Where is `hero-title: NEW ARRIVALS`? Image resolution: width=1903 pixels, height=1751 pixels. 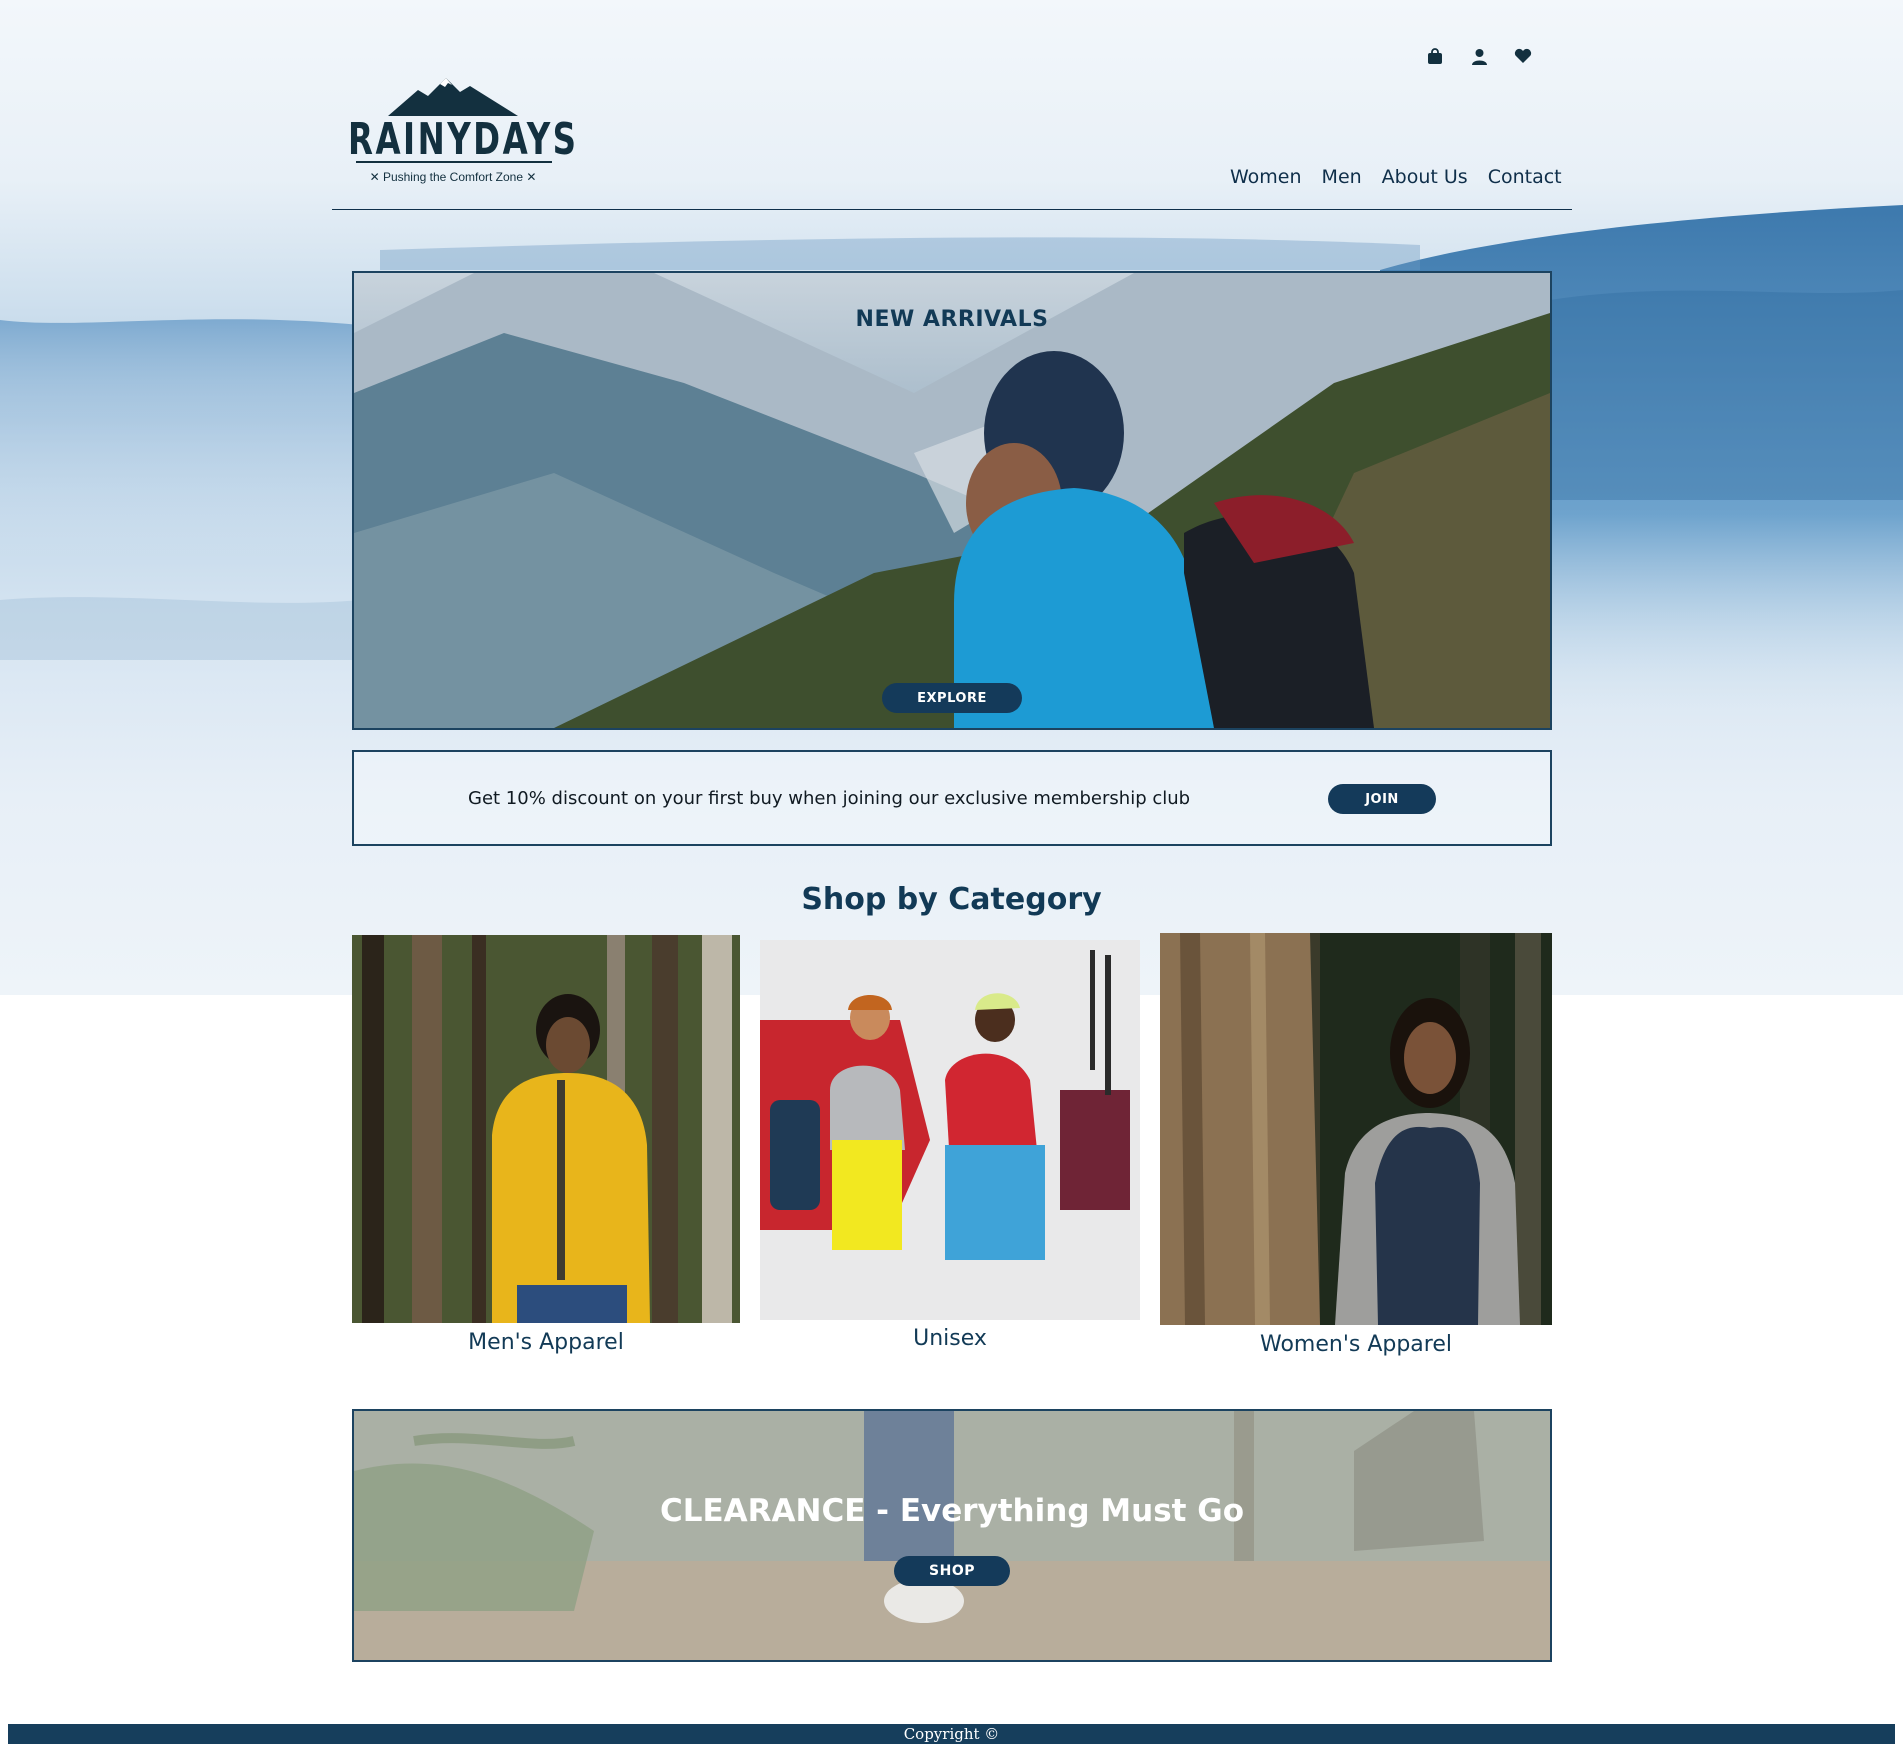 hero-title: NEW ARRIVALS is located at coordinates (952, 319).